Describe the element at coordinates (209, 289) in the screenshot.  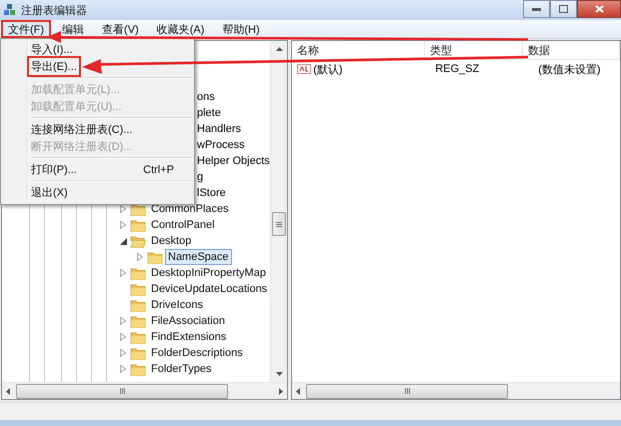
I see `tree-item: DeviceUpdateLocations` at that location.